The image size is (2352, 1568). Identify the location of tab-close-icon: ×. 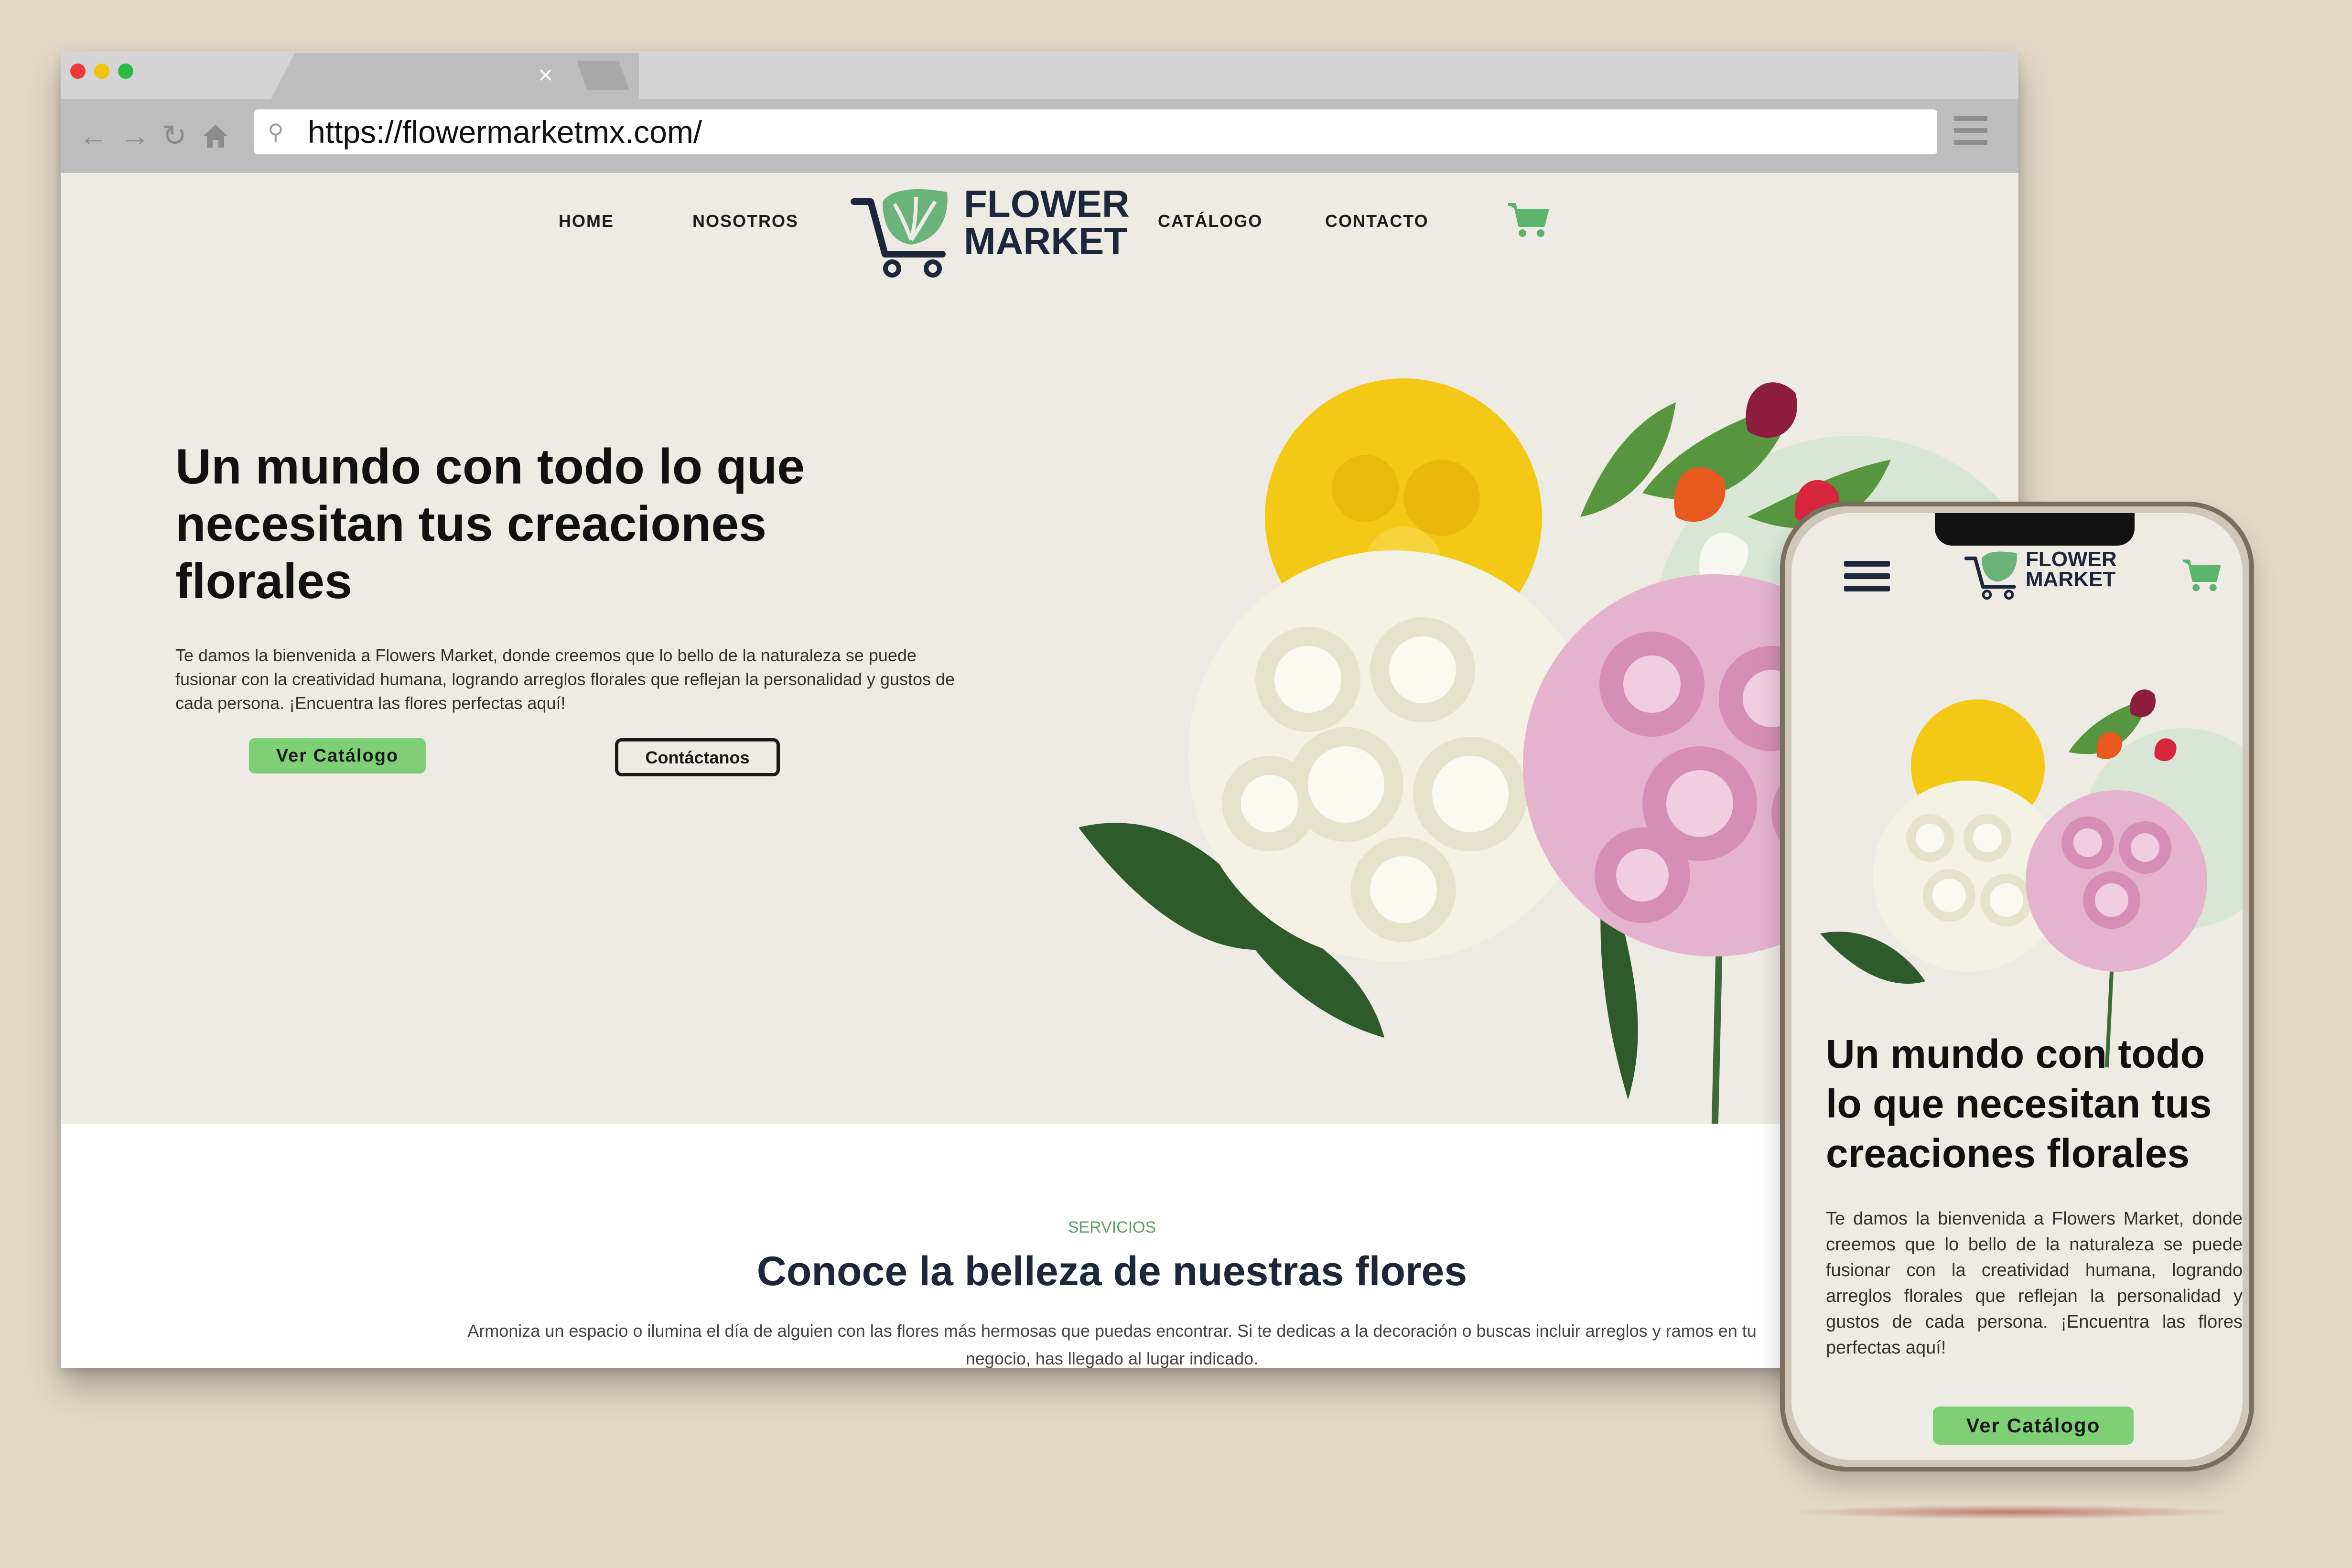
(545, 75).